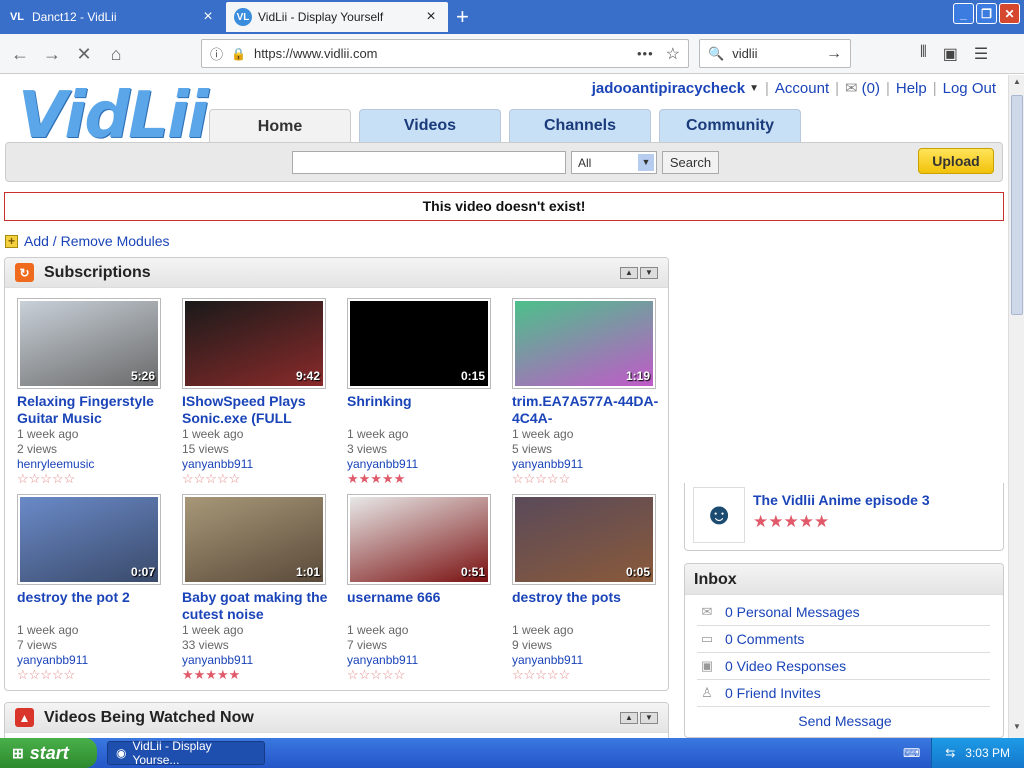 The image size is (1024, 768). What do you see at coordinates (986, 13) in the screenshot?
I see `maximize-button: ❐` at bounding box center [986, 13].